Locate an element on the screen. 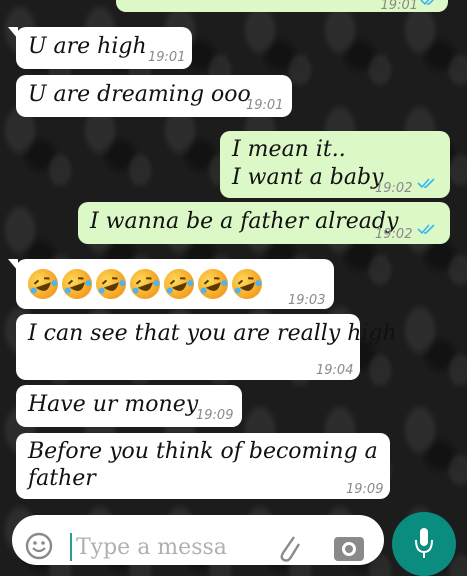 The width and height of the screenshot is (467, 576). message-text: I mean it.. is located at coordinates (289, 149).